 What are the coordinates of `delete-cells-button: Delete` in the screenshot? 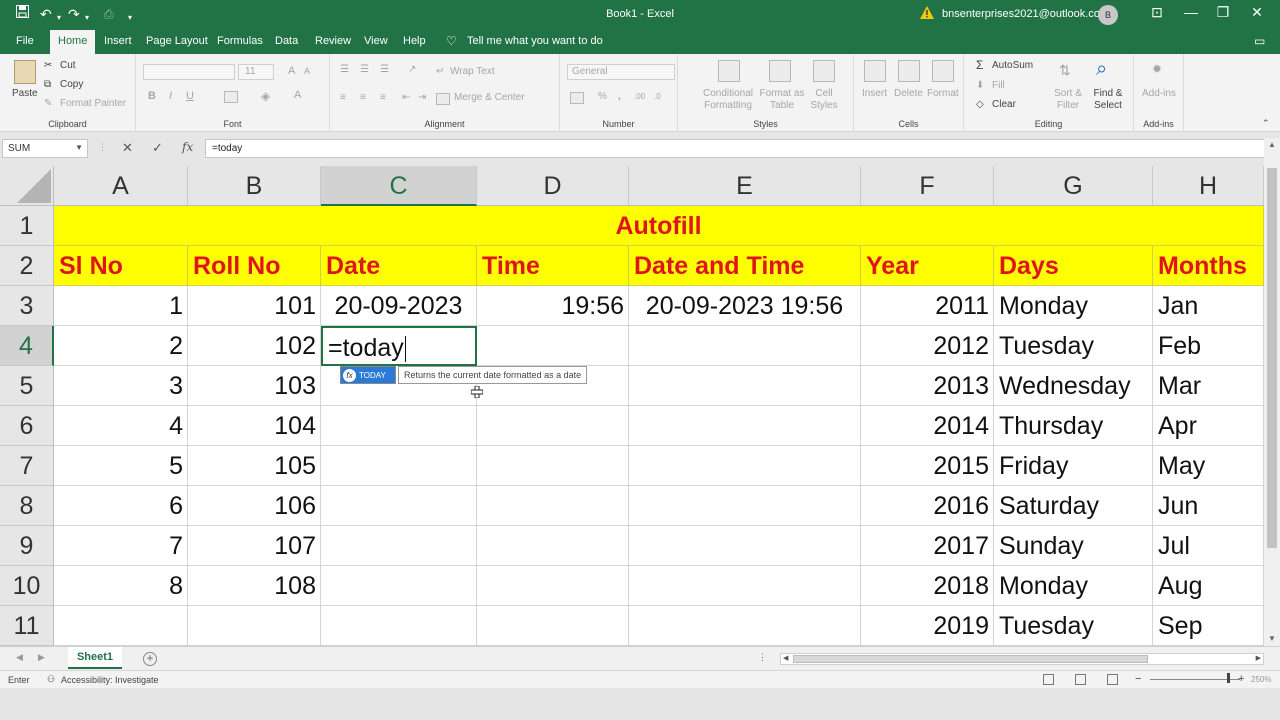 It's located at (908, 93).